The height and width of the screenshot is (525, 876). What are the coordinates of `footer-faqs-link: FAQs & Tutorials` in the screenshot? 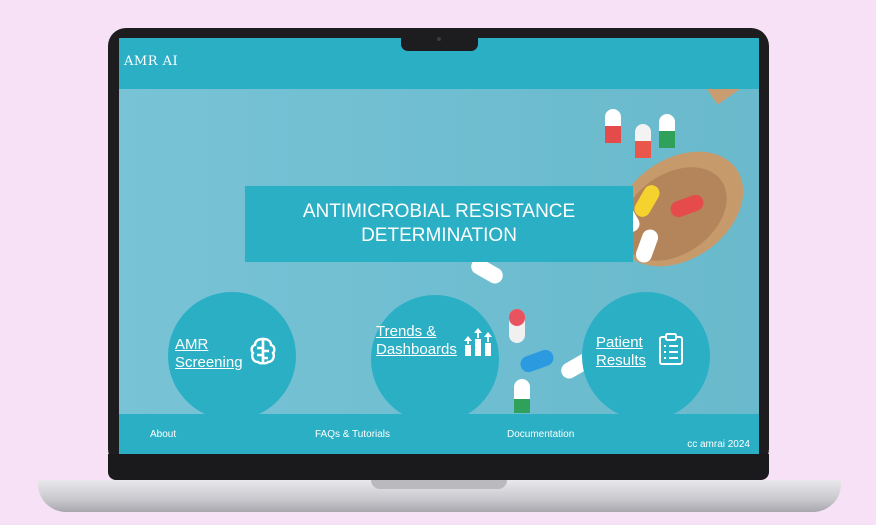 It's located at (352, 434).